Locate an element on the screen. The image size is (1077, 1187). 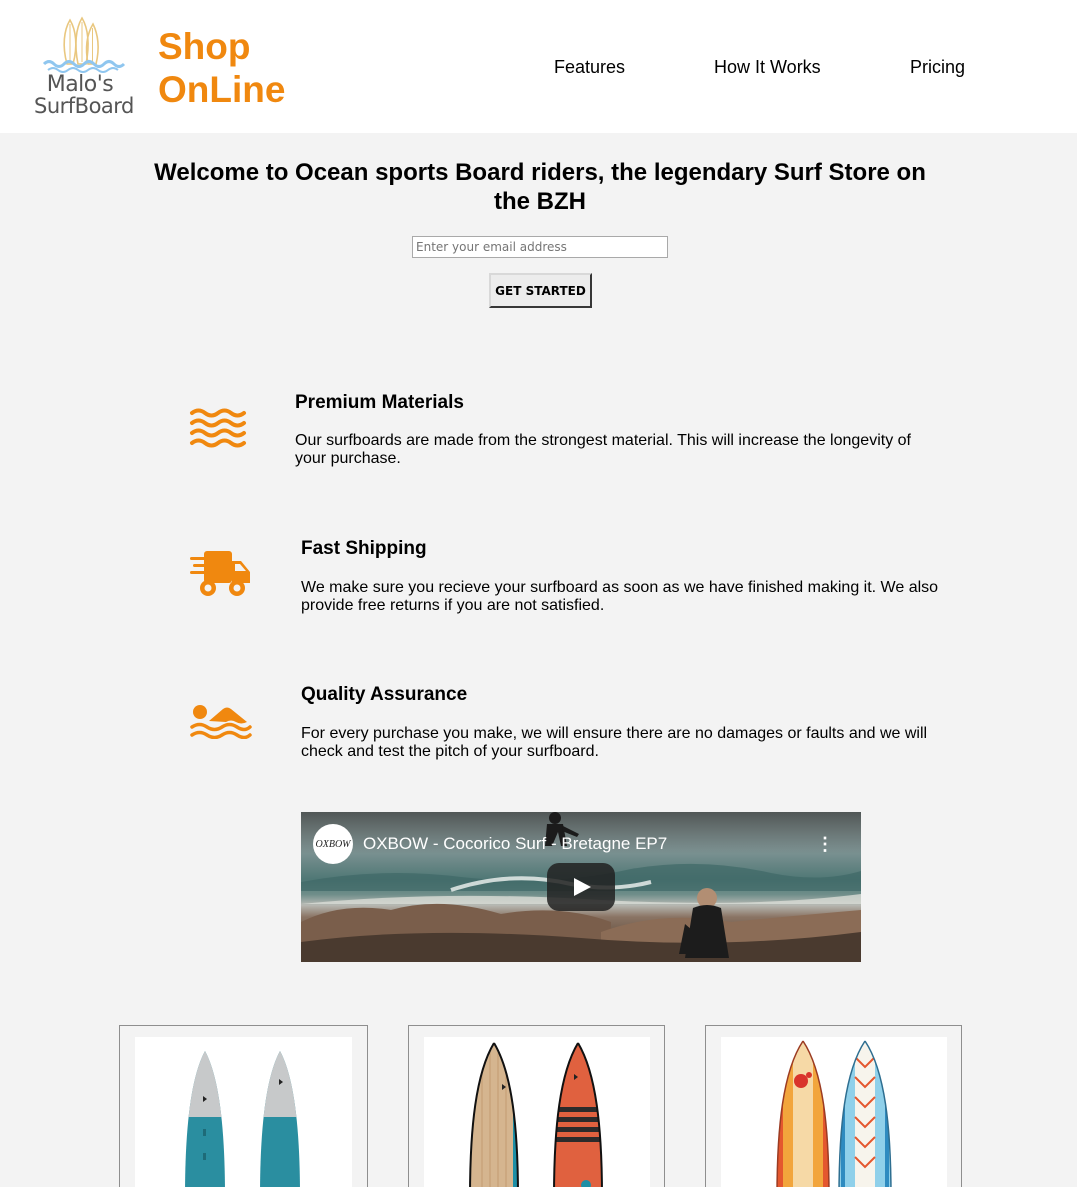
logo-text-line2: SurfBoard is located at coordinates (84, 106).